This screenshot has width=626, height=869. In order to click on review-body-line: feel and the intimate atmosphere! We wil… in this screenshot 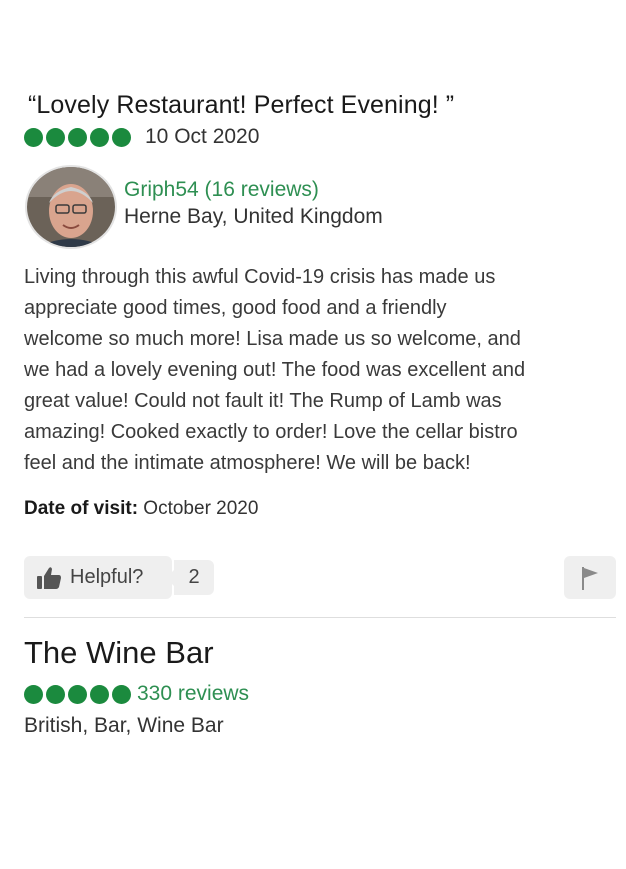, I will do `click(247, 463)`.